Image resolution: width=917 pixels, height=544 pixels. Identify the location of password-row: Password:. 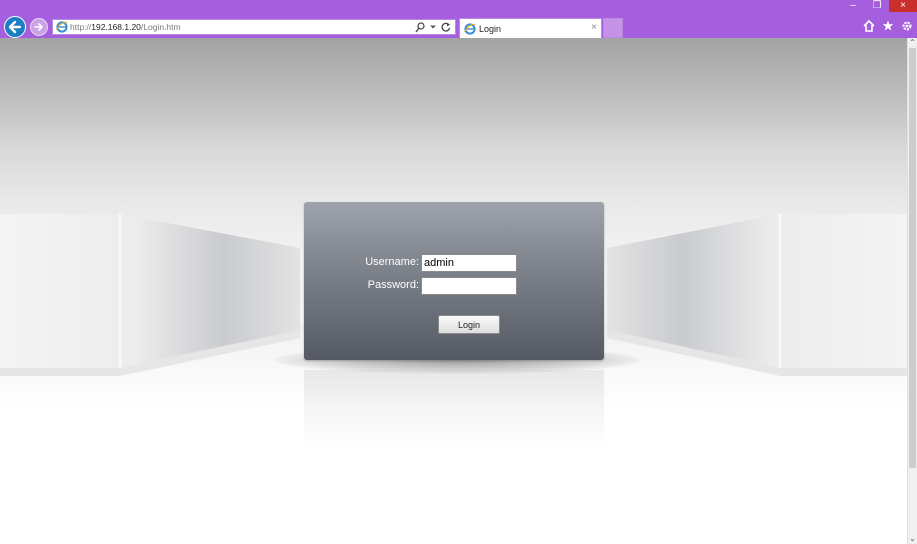
(454, 286).